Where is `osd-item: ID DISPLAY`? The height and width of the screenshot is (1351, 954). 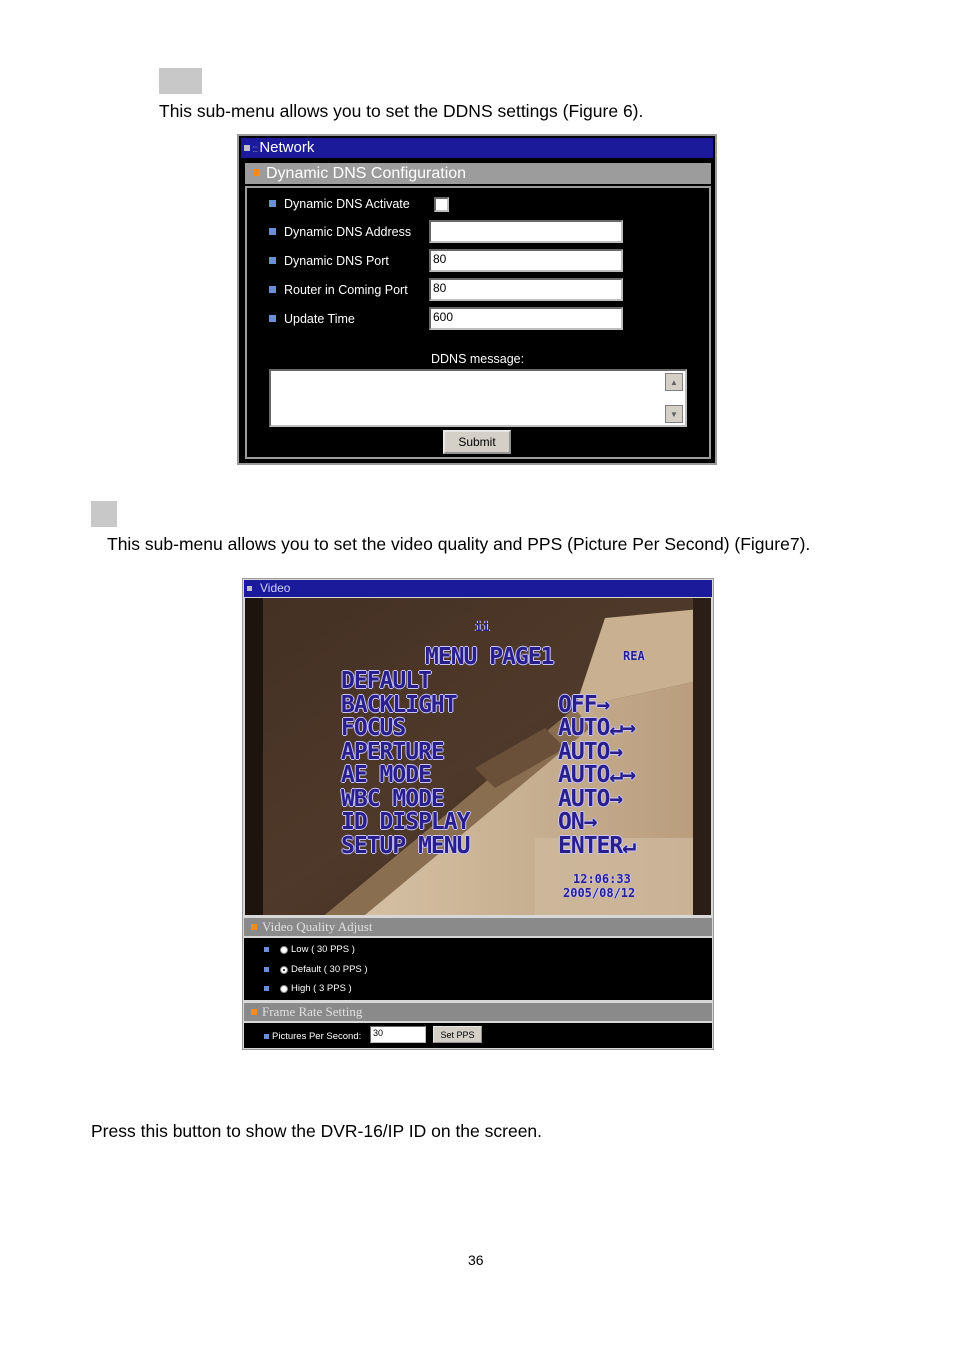 osd-item: ID DISPLAY is located at coordinates (405, 822).